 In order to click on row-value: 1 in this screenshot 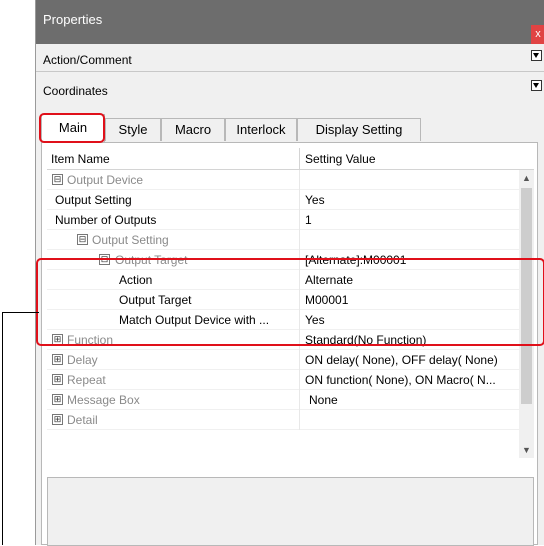, I will do `click(308, 220)`.